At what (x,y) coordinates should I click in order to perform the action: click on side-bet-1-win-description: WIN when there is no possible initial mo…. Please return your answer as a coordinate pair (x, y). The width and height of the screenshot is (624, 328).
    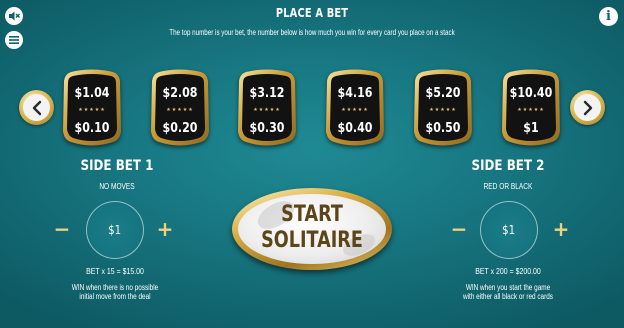
    Looking at the image, I should click on (115, 292).